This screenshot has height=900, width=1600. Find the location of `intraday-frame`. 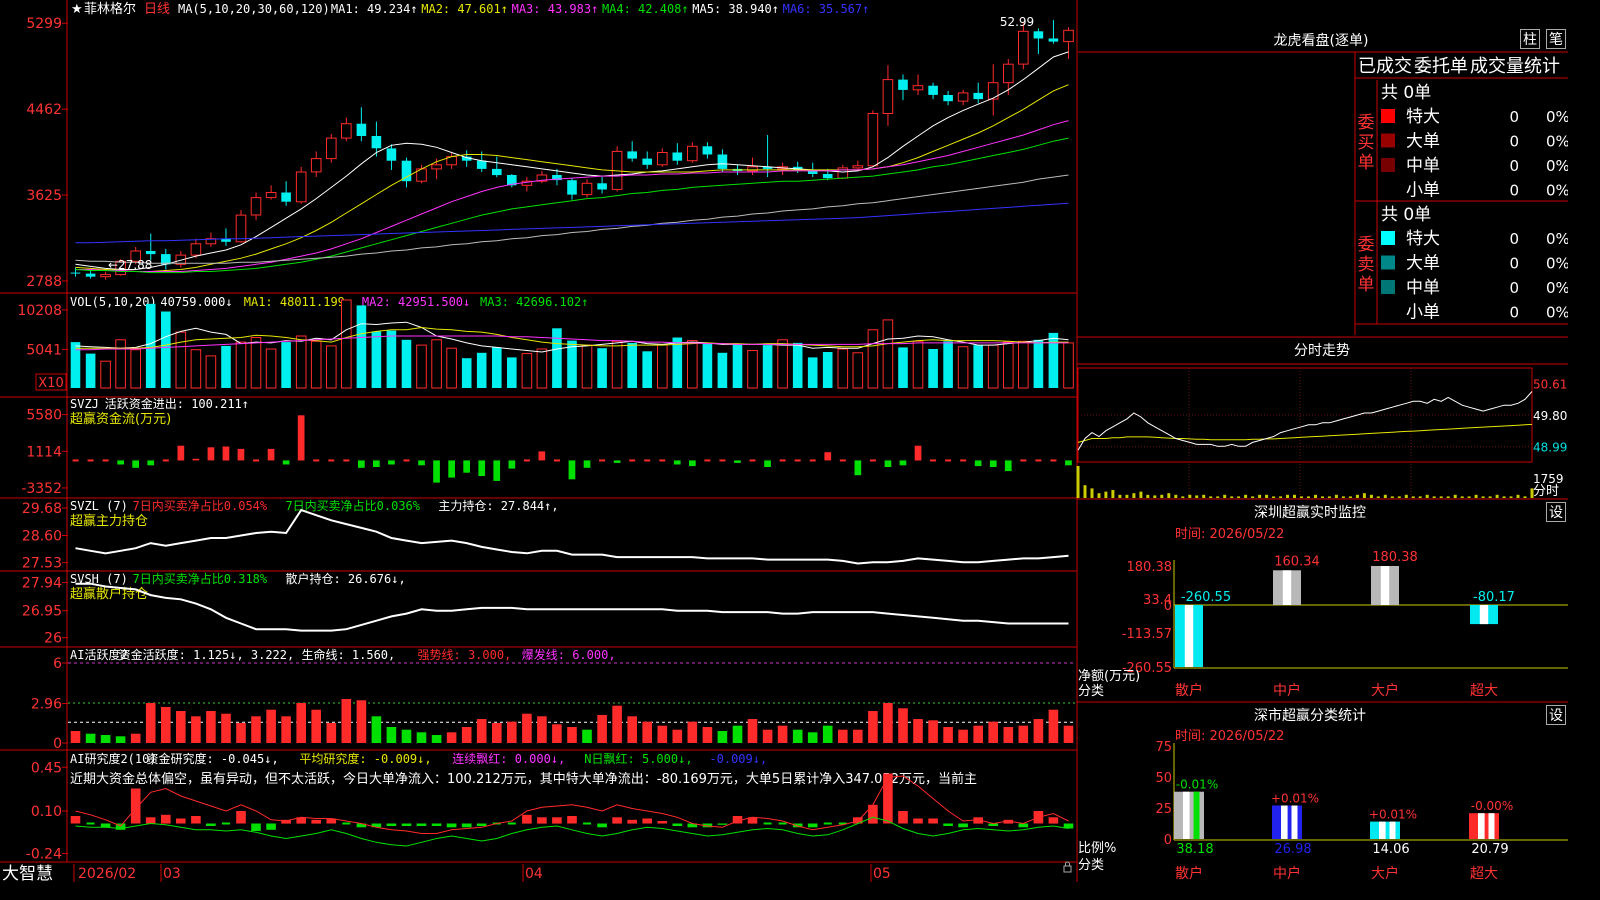

intraday-frame is located at coordinates (1305, 415).